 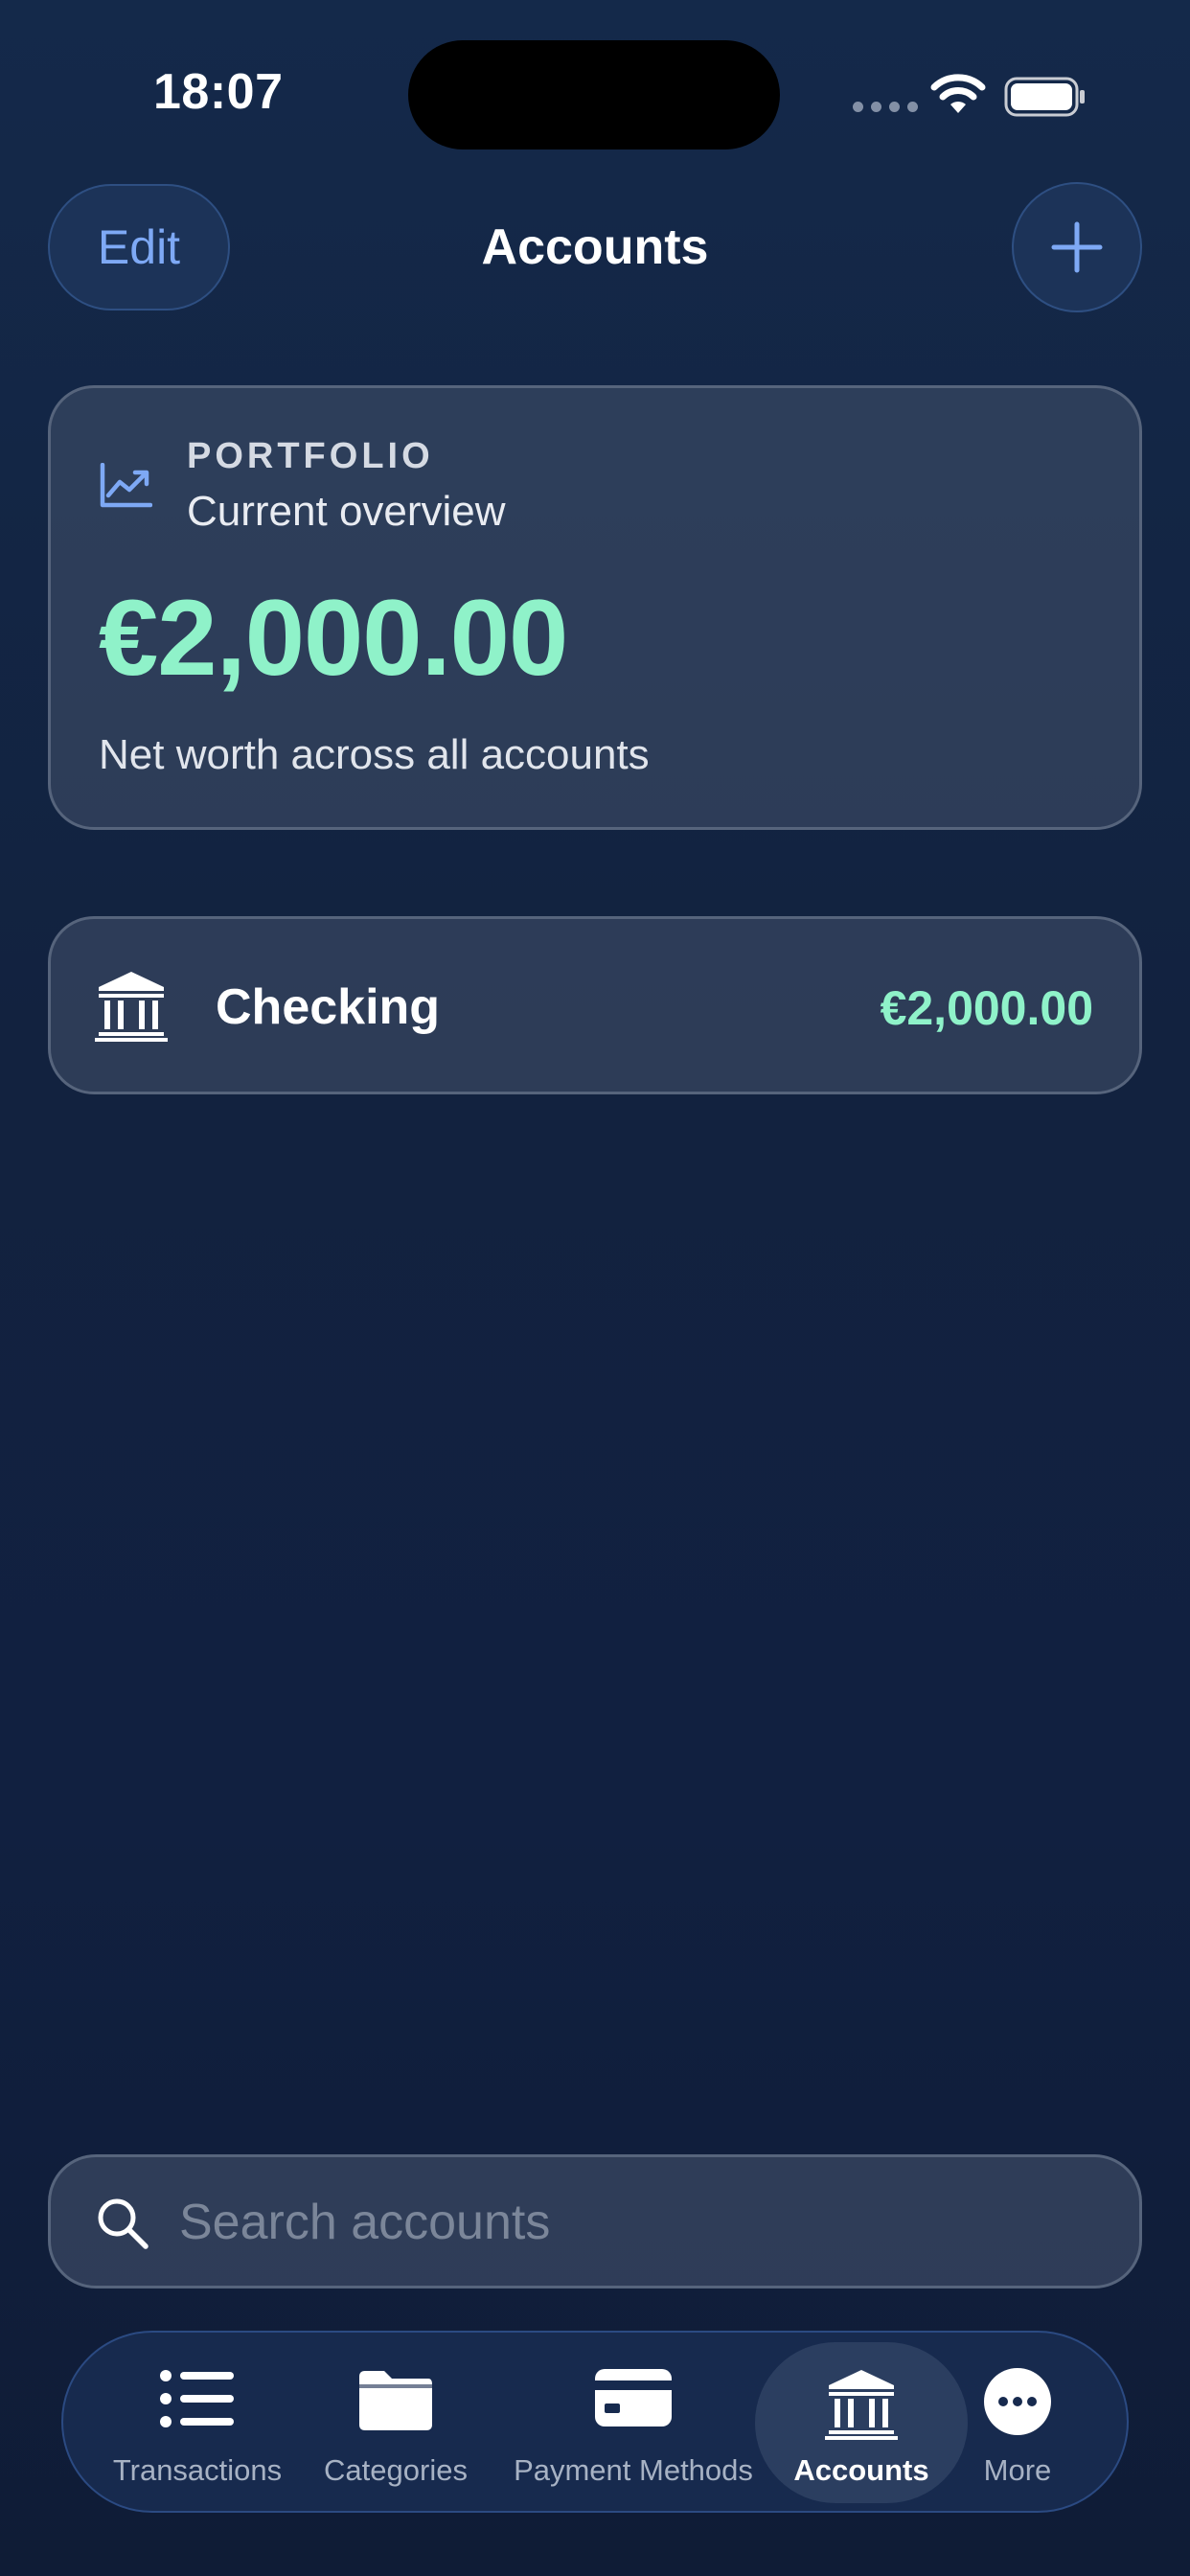 I want to click on account-balance: €2,000.00, so click(x=986, y=1008).